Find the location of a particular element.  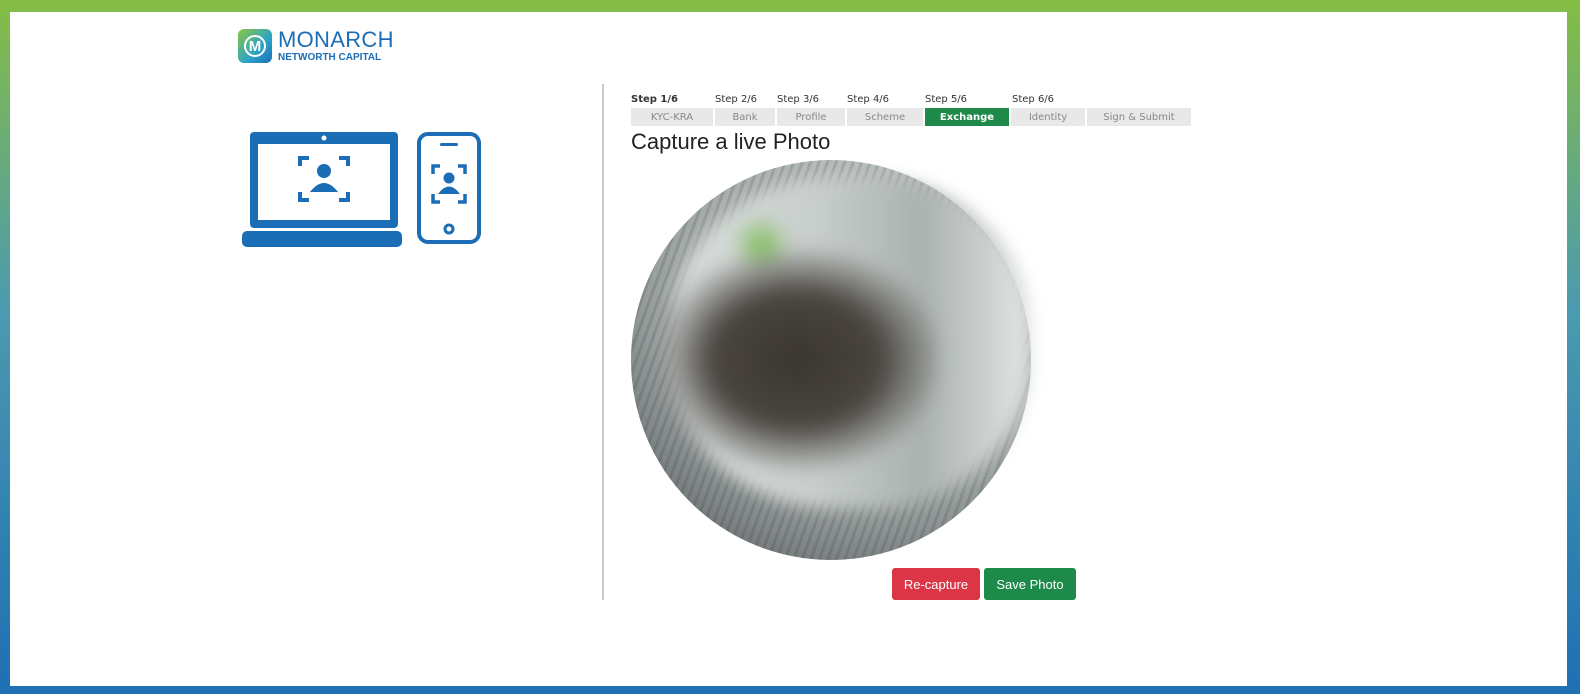

step-identity: Identity is located at coordinates (1048, 117).